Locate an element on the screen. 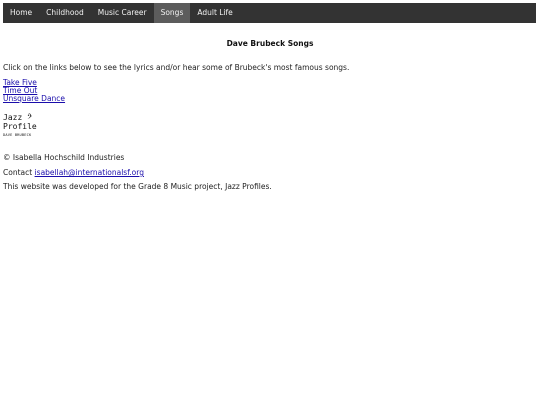 Image resolution: width=540 pixels, height=405 pixels. logo-word-jazz: Jazz is located at coordinates (13, 117).